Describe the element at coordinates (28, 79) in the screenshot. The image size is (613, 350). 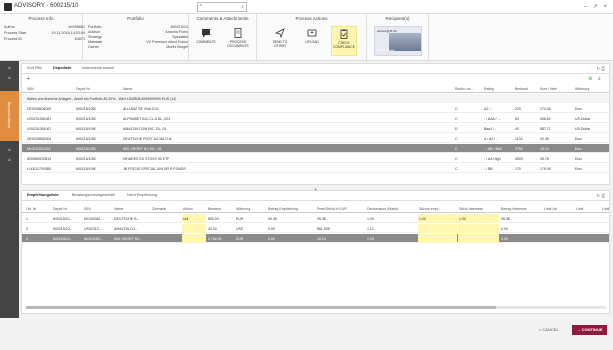
I see `add-icon: +` at that location.